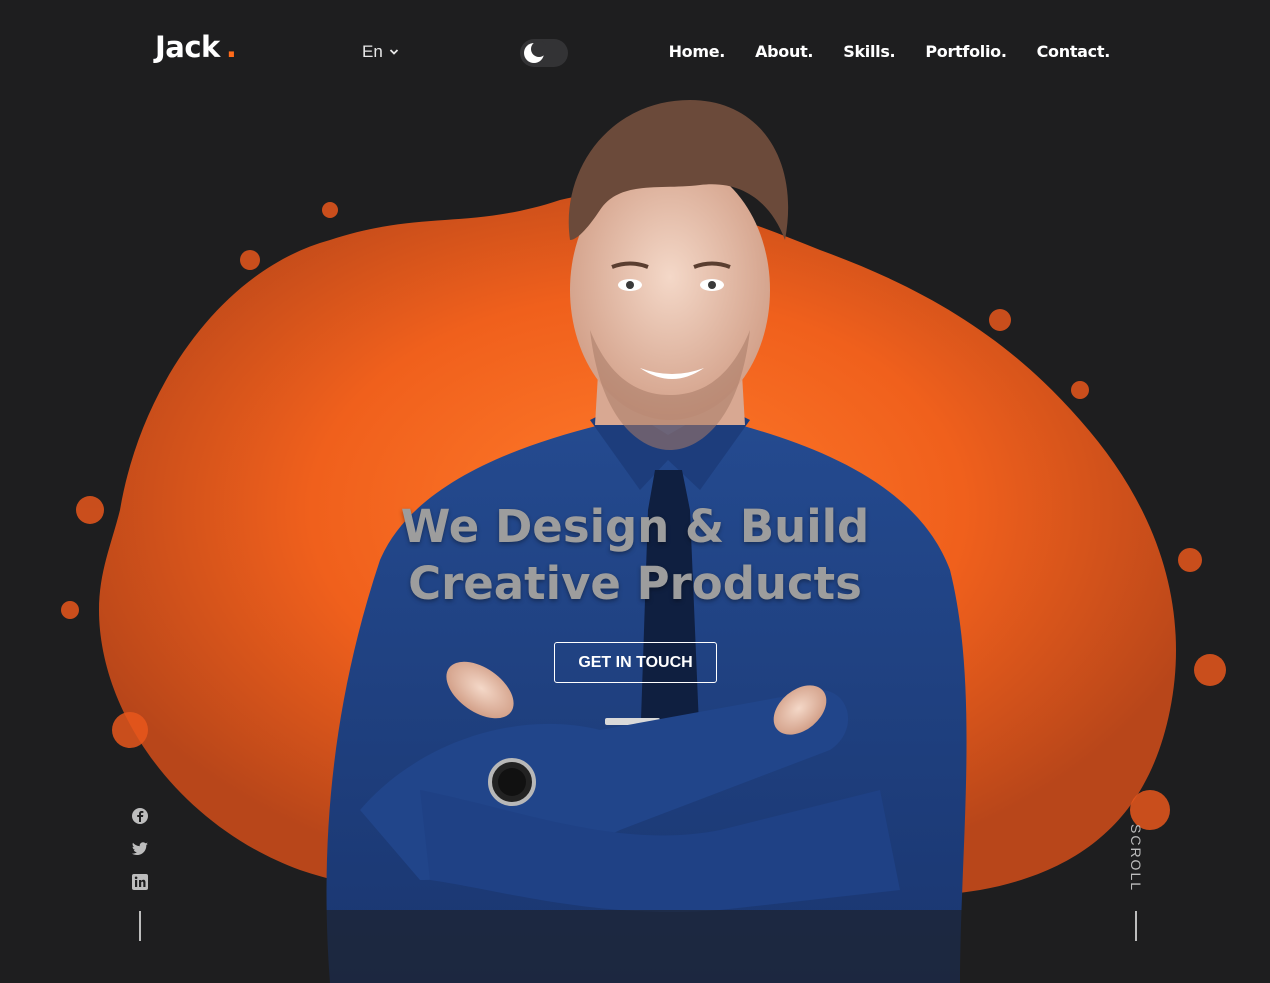 This screenshot has width=1270, height=983. What do you see at coordinates (1074, 51) in the screenshot?
I see `nav-contact: Contact.` at bounding box center [1074, 51].